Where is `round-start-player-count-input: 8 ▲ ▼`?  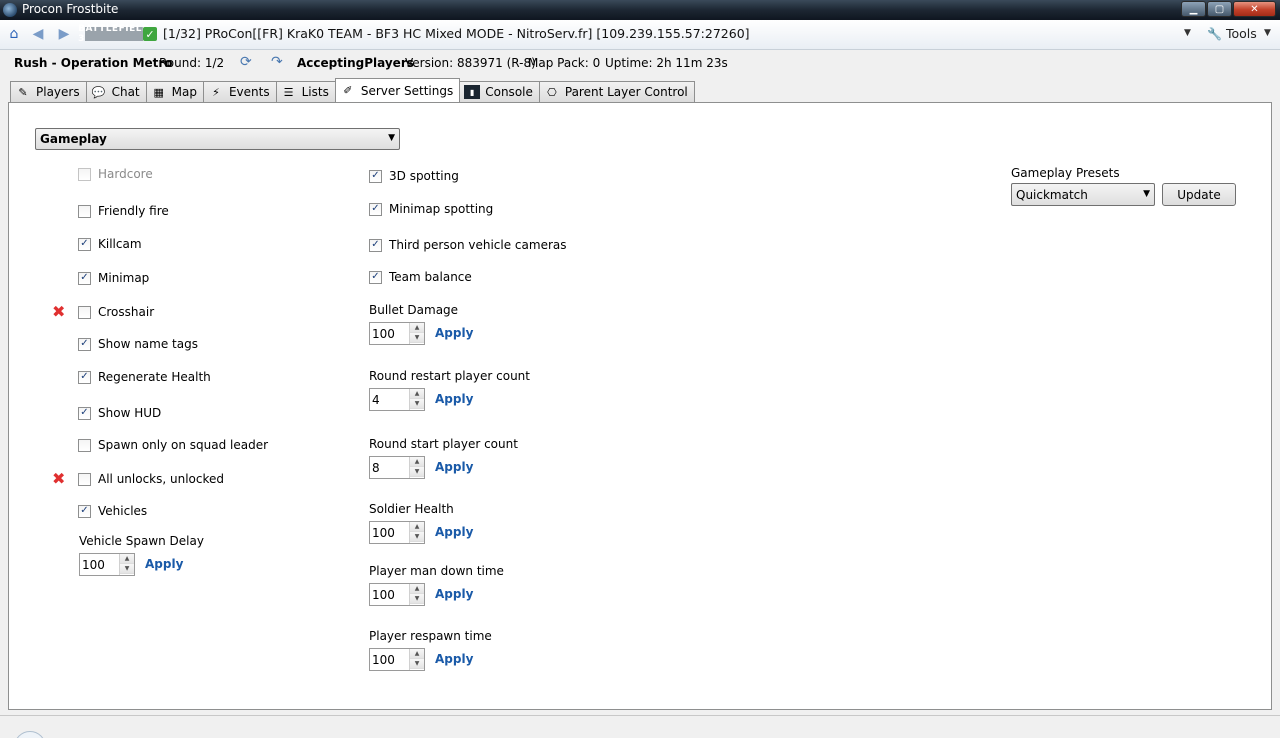 round-start-player-count-input: 8 ▲ ▼ is located at coordinates (397, 467).